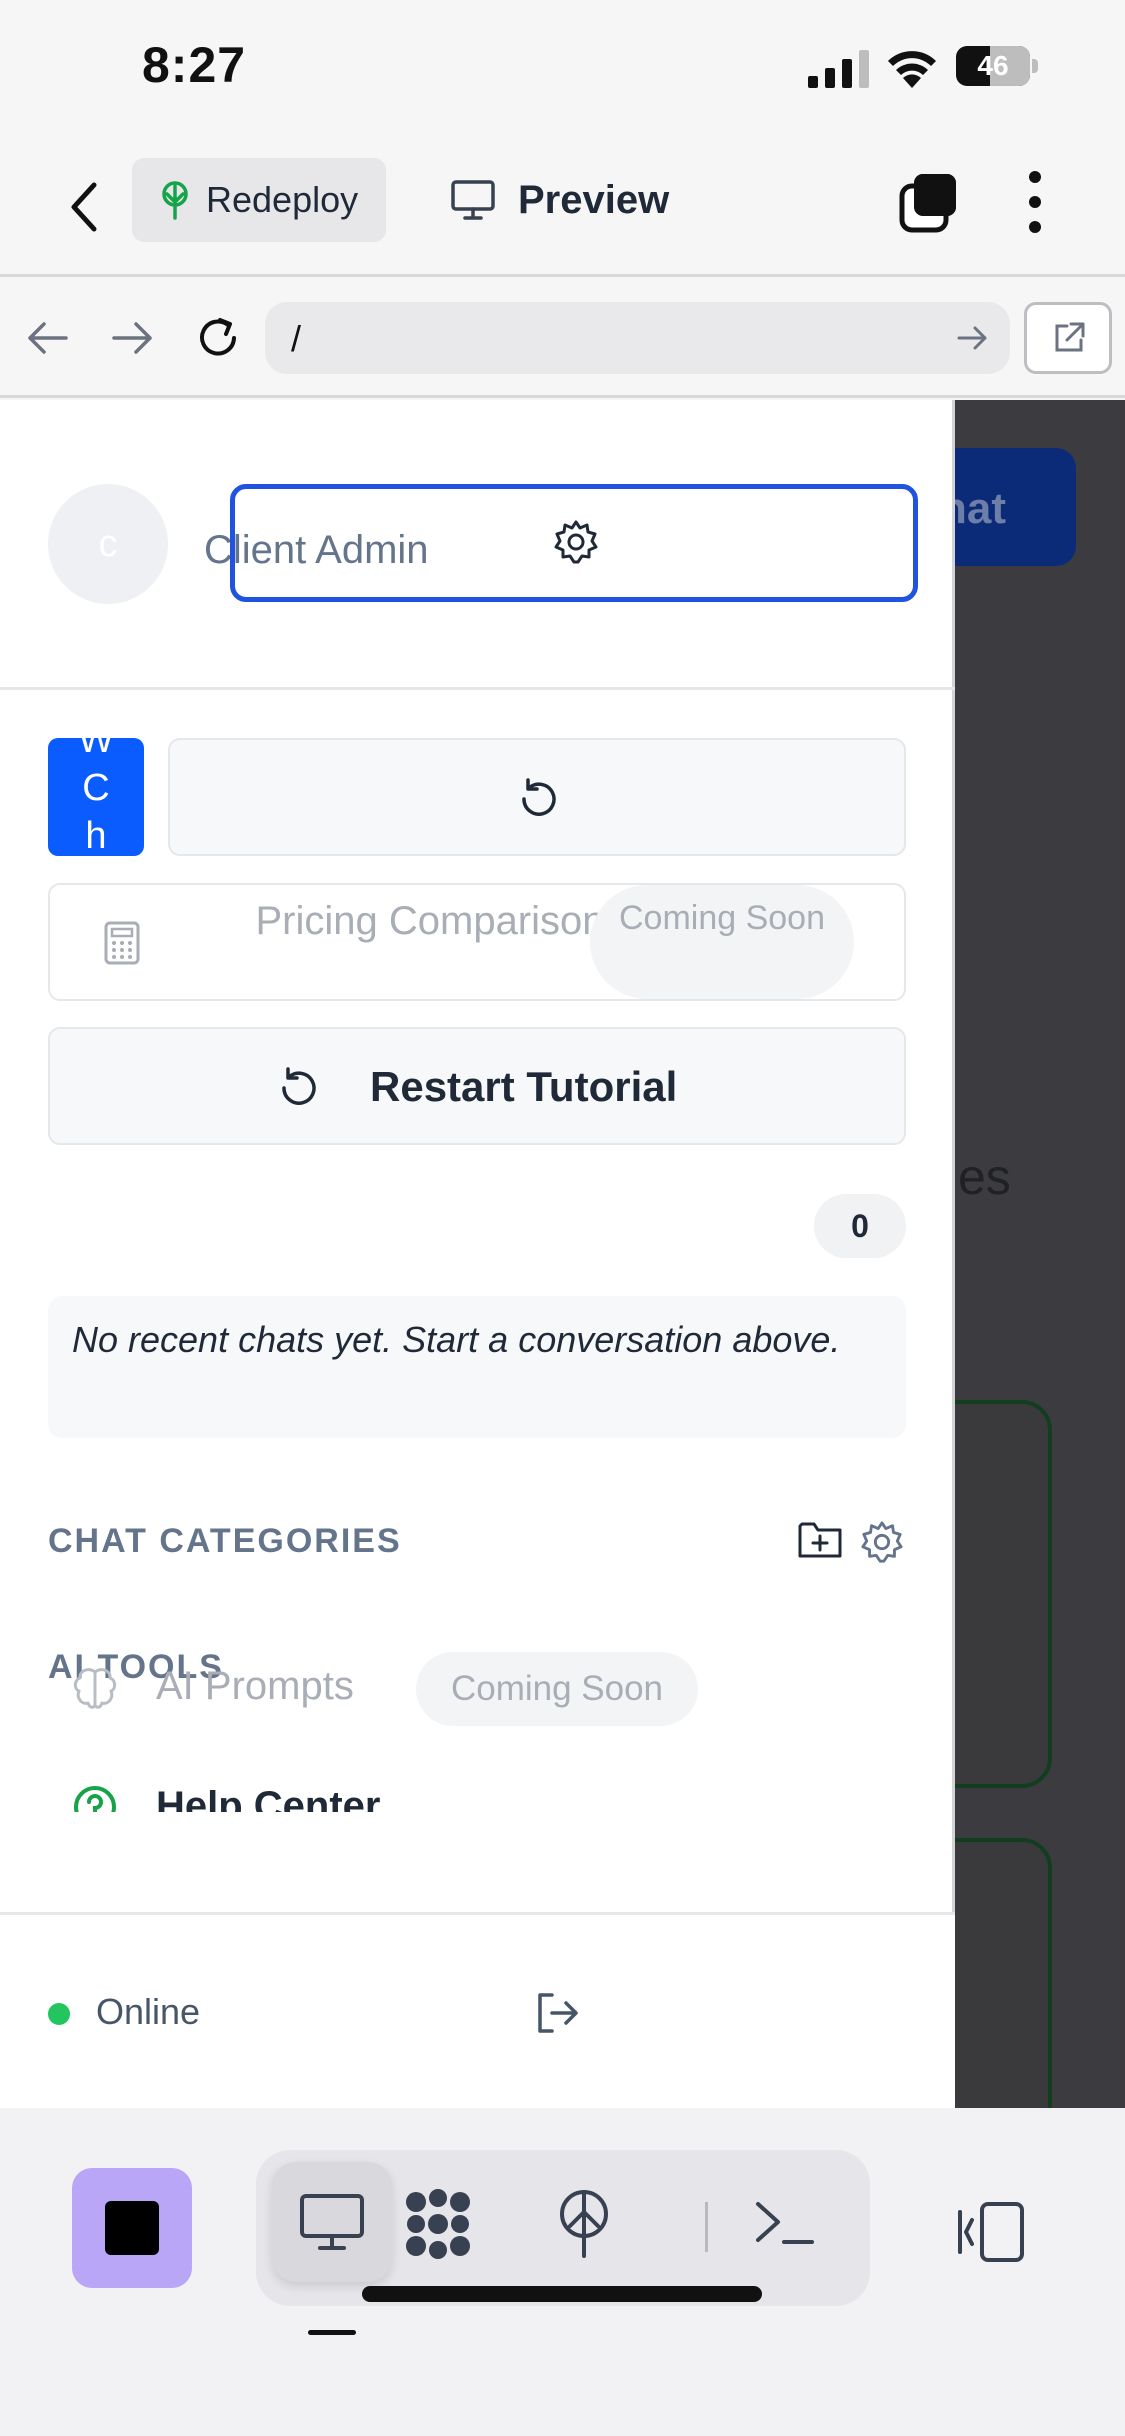 The height and width of the screenshot is (2436, 1125). I want to click on hexagon-cluster-icon, so click(438, 2224).